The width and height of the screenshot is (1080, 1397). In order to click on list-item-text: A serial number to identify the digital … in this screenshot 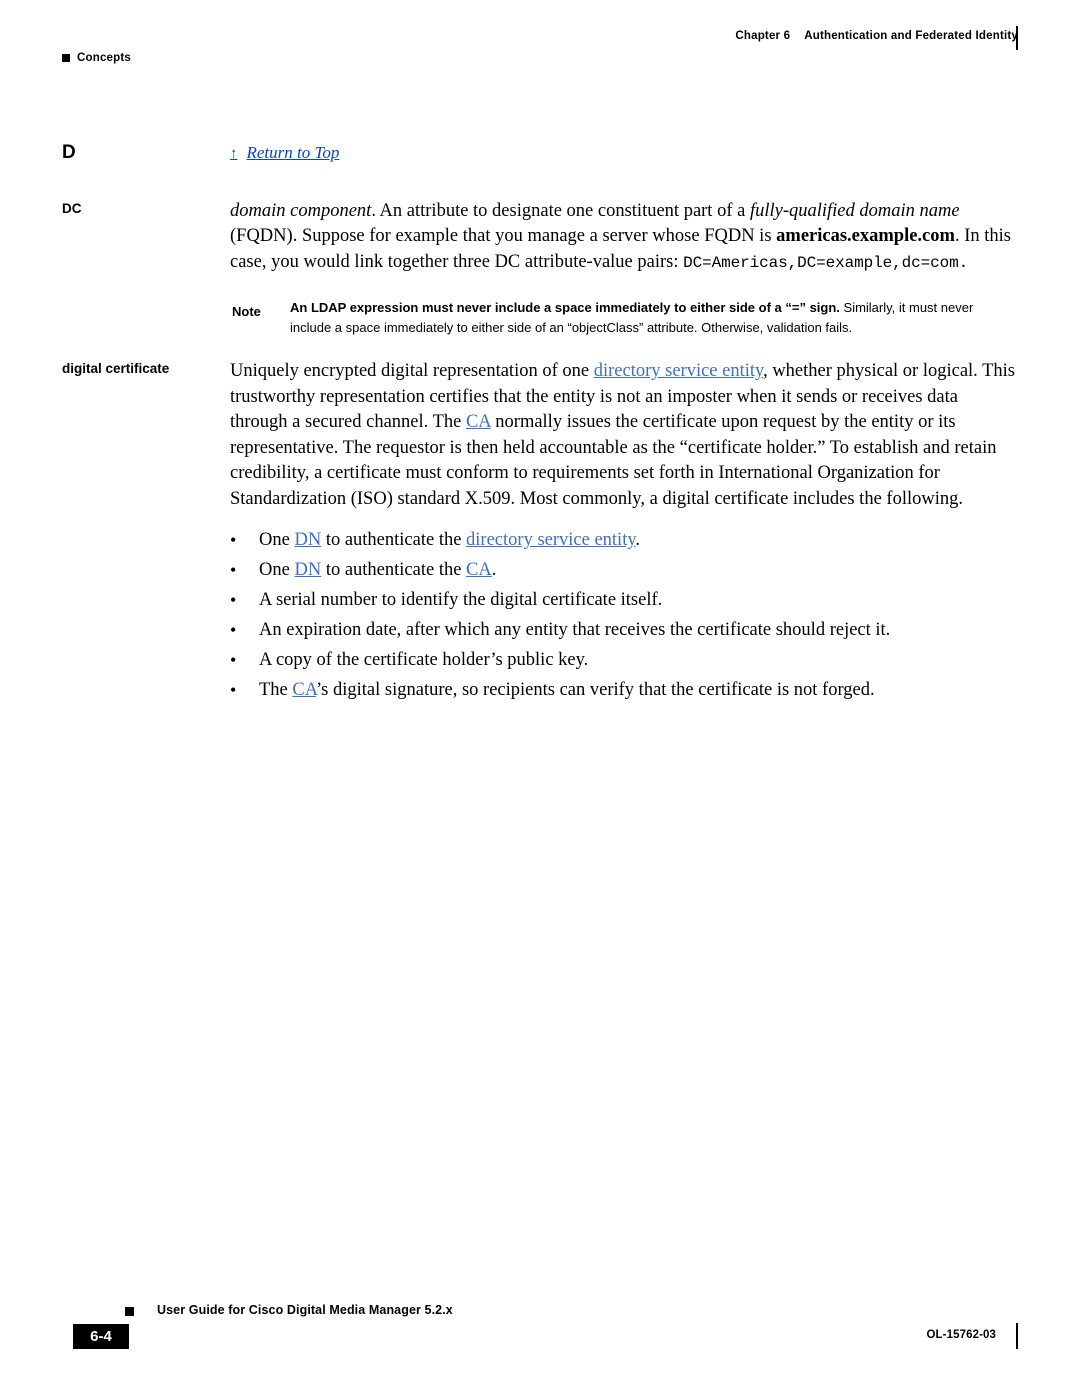, I will do `click(461, 600)`.